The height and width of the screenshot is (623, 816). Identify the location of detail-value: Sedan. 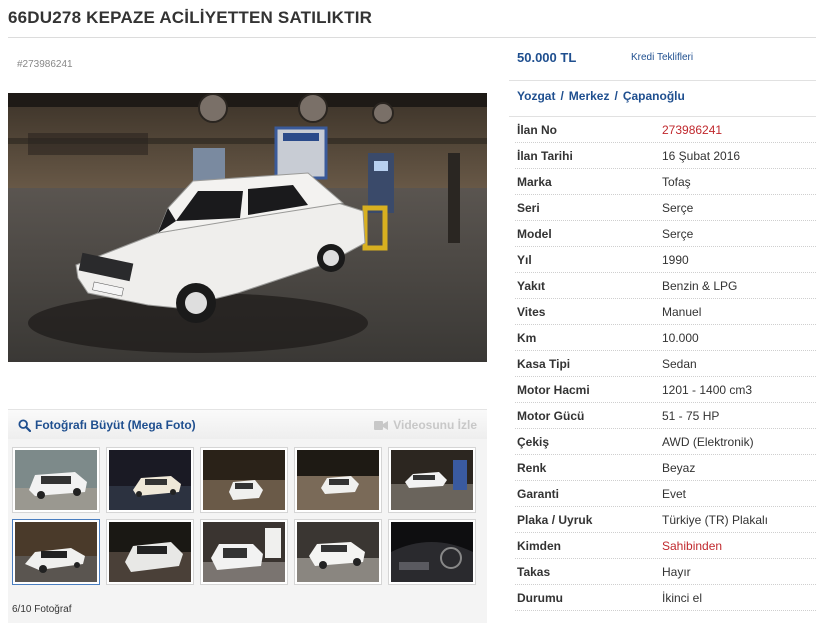
(679, 363).